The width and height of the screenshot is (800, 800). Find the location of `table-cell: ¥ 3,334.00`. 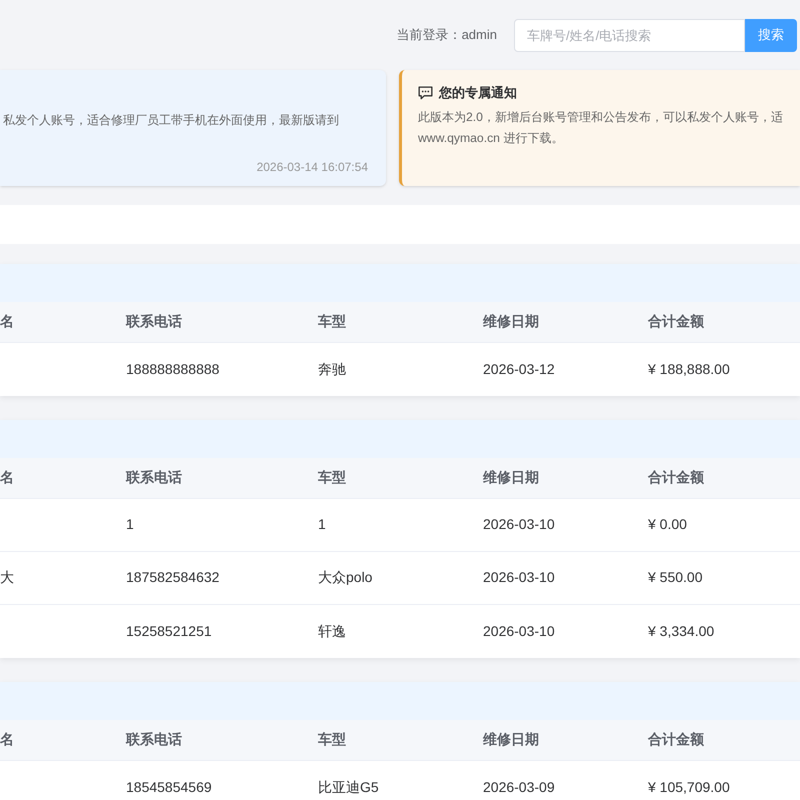

table-cell: ¥ 3,334.00 is located at coordinates (681, 630).